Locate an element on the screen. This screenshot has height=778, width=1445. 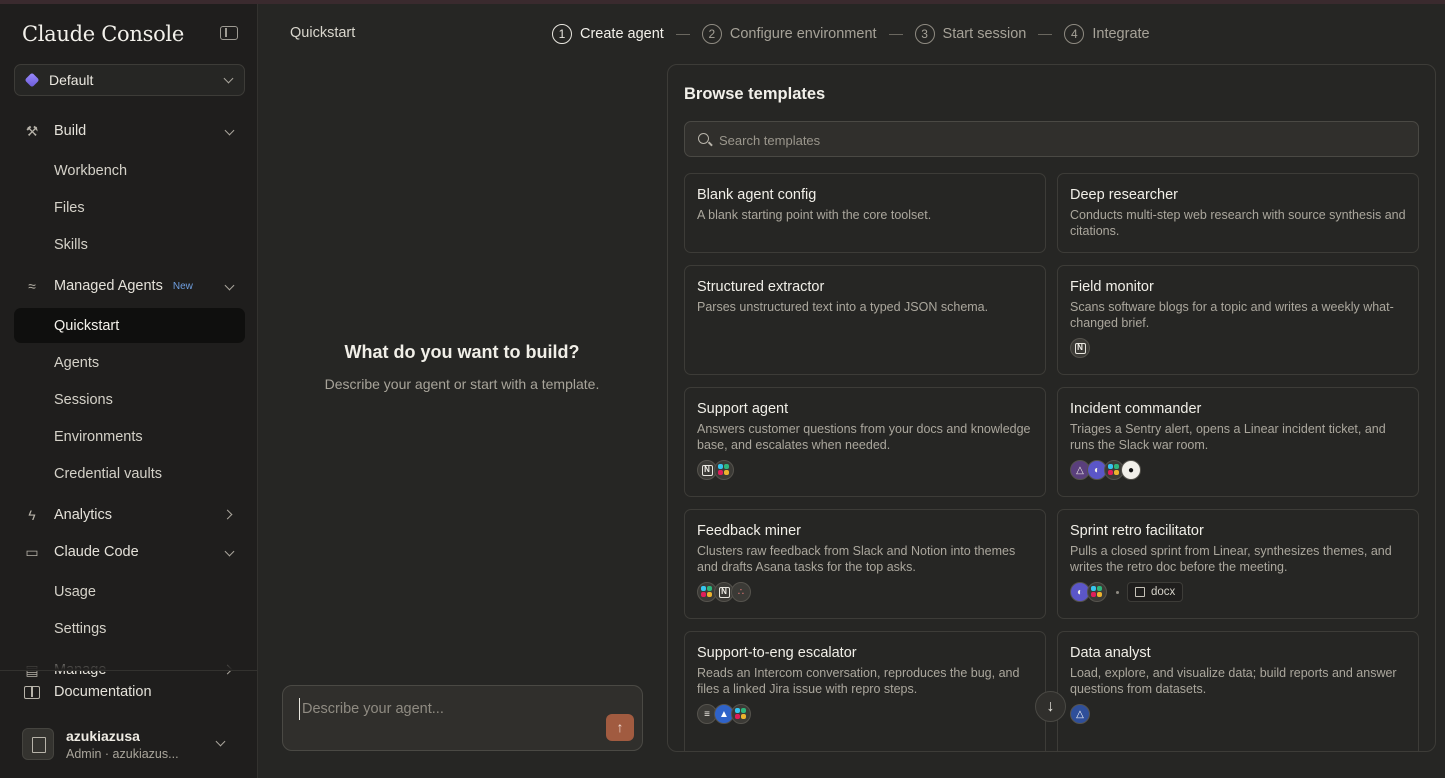
send-arrow-up-icon: ↑ is located at coordinates (620, 727).